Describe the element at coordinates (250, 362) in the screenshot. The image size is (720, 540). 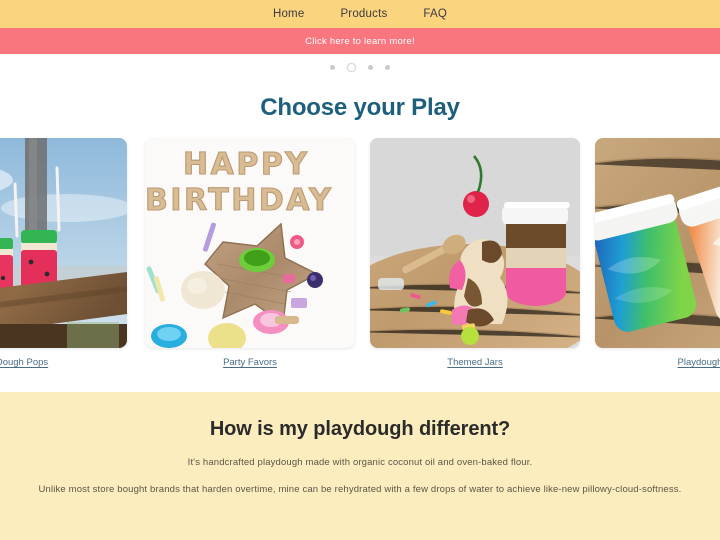
I see `gallery-card-caption-party-favors: Party Favors` at that location.